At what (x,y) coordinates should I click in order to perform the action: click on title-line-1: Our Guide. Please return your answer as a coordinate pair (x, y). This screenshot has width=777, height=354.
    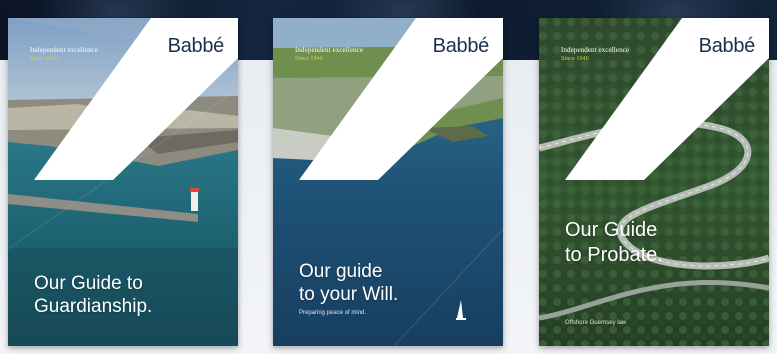
    Looking at the image, I should click on (611, 230).